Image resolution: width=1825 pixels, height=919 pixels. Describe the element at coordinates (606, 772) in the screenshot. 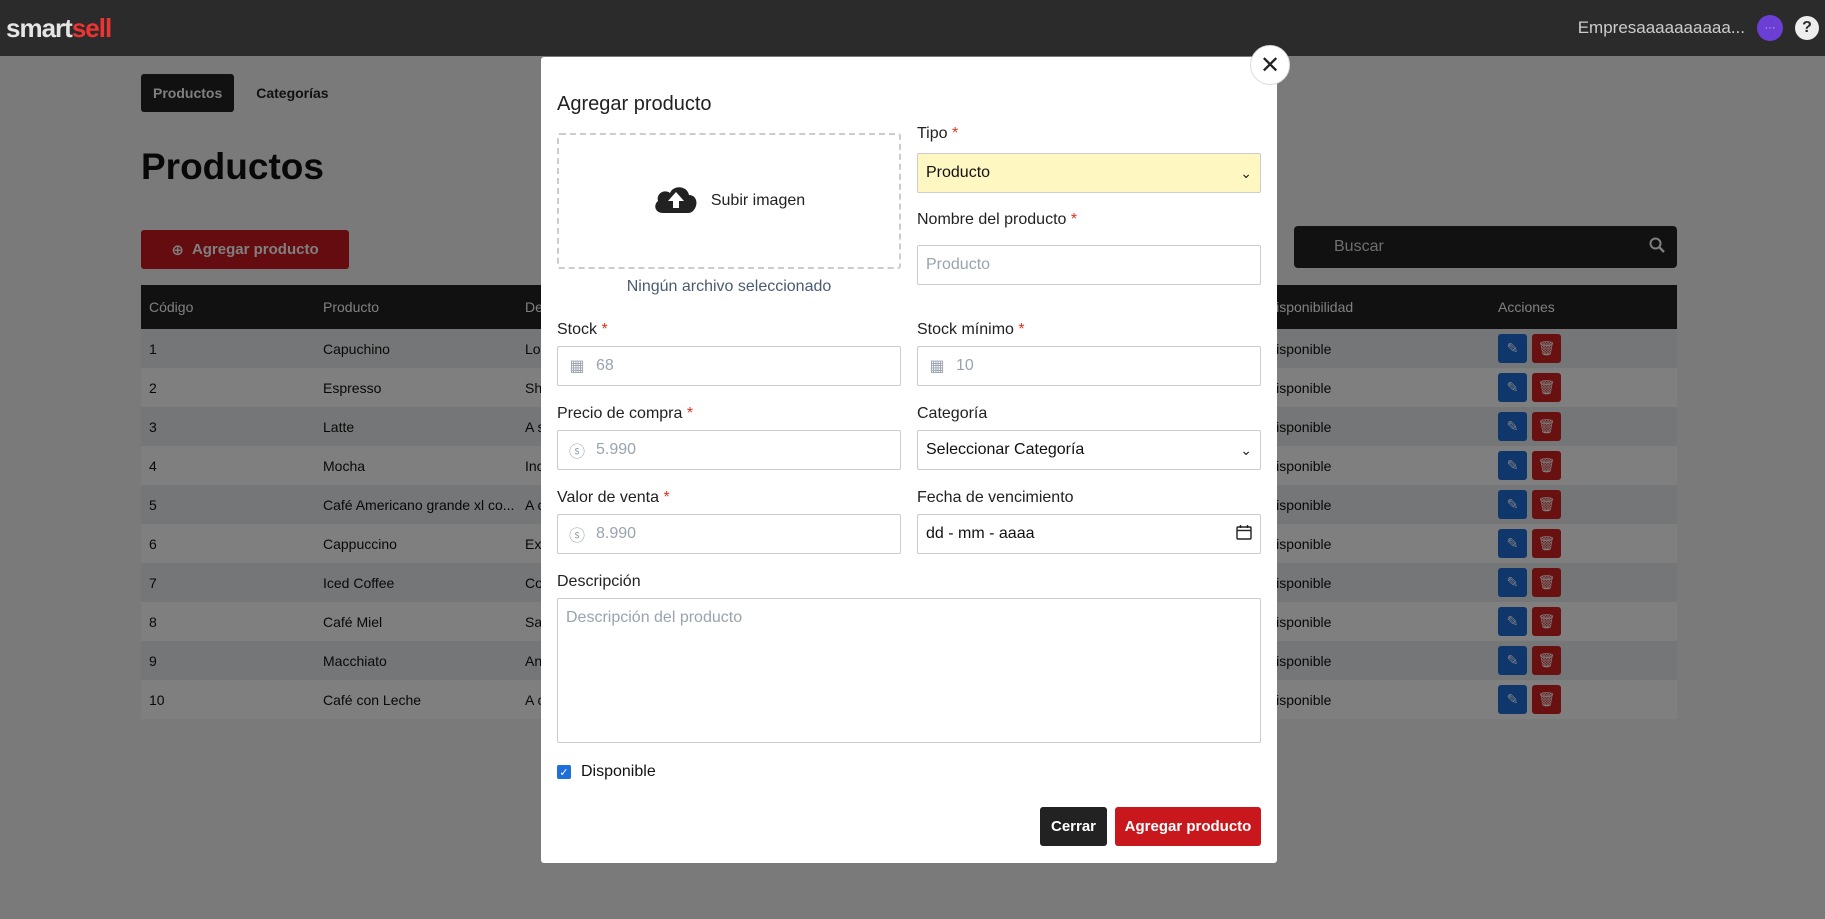

I see `disponible-checkbox: ✓ Disponible` at that location.